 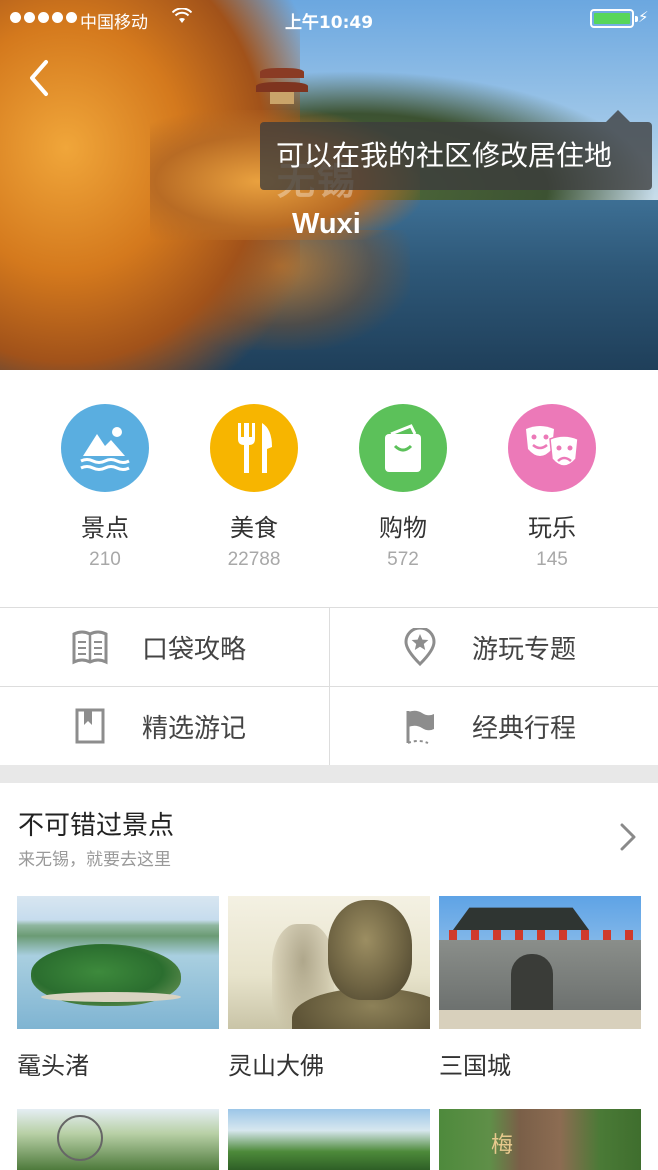 I want to click on spot-card: 鼋头渚, so click(x=118, y=988).